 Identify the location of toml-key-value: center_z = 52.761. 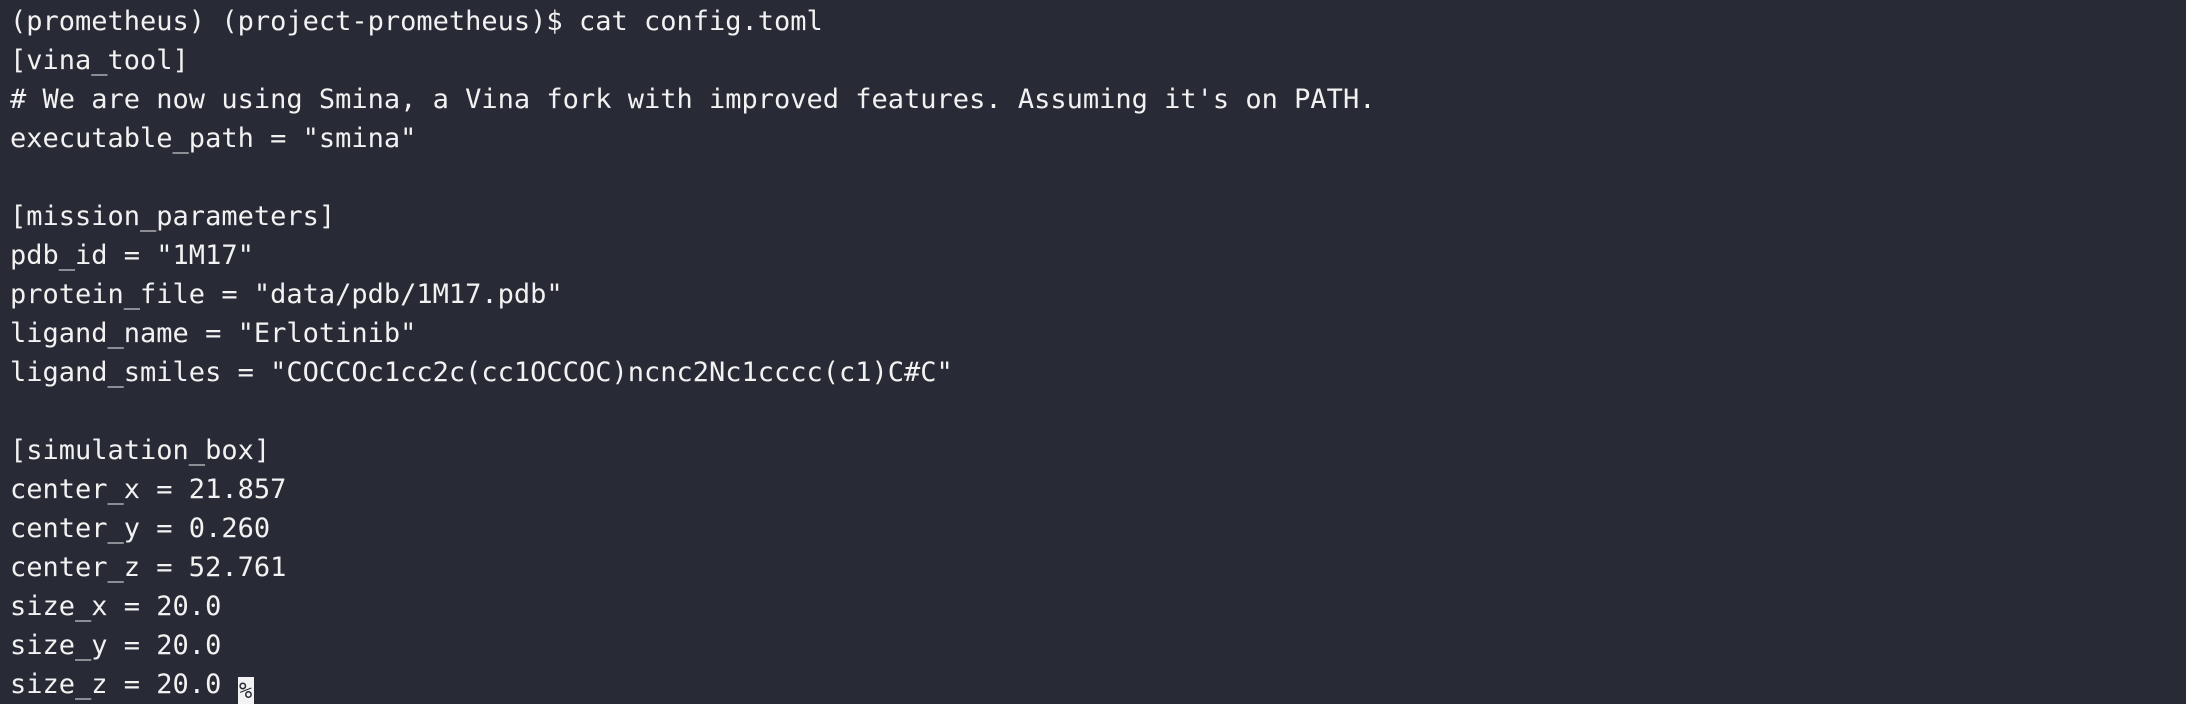
(148, 567).